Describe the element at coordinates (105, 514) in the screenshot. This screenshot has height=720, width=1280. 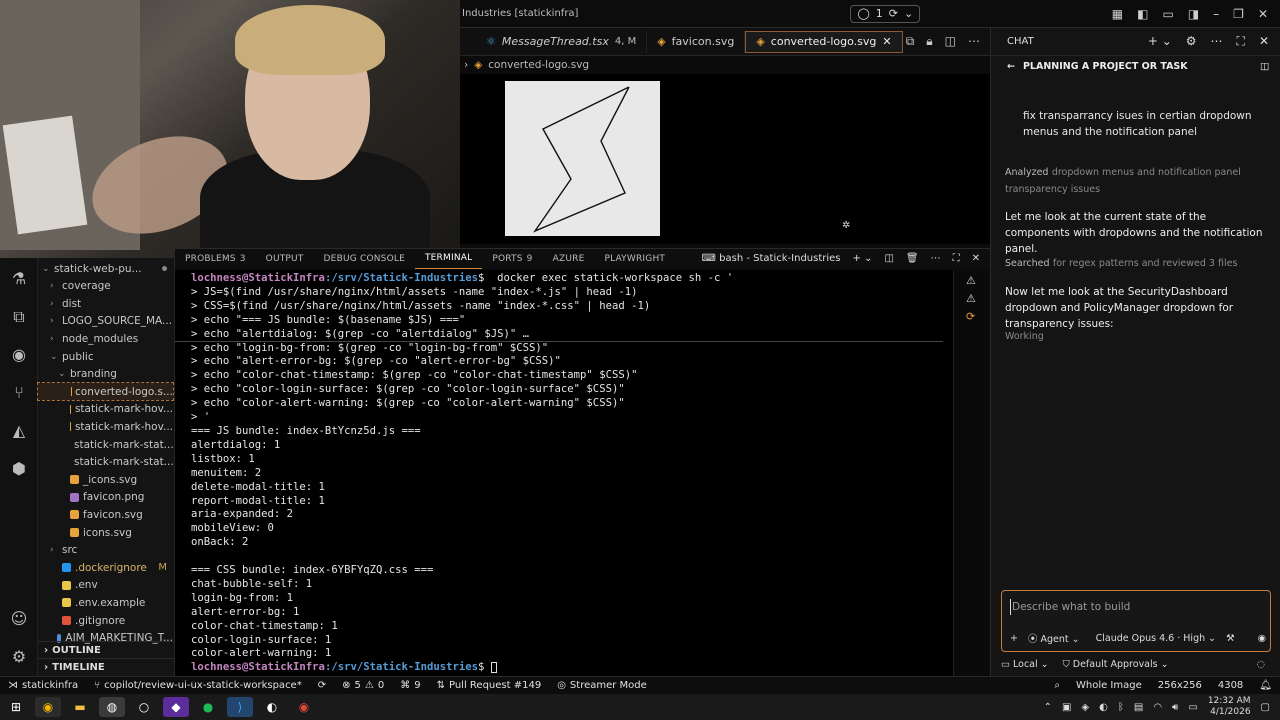
I see `tree-item: favicon.svg` at that location.